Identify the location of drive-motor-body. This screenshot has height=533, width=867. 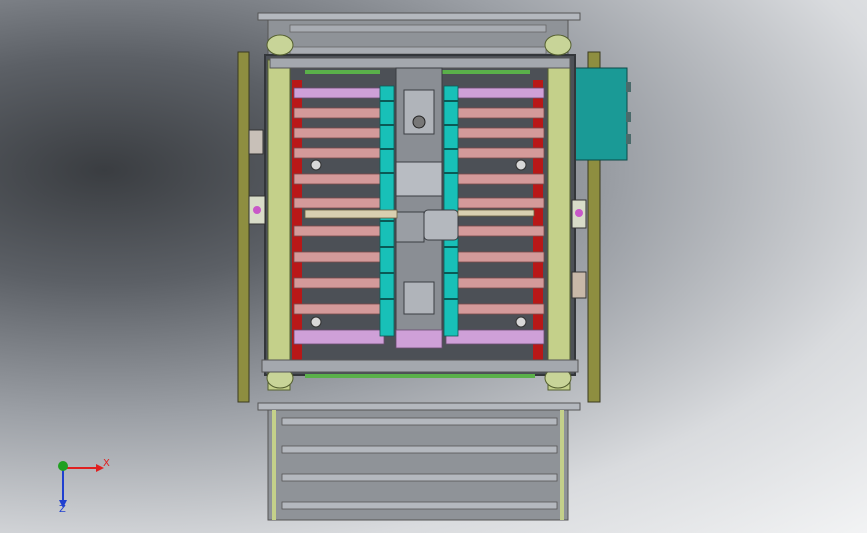
(410, 227).